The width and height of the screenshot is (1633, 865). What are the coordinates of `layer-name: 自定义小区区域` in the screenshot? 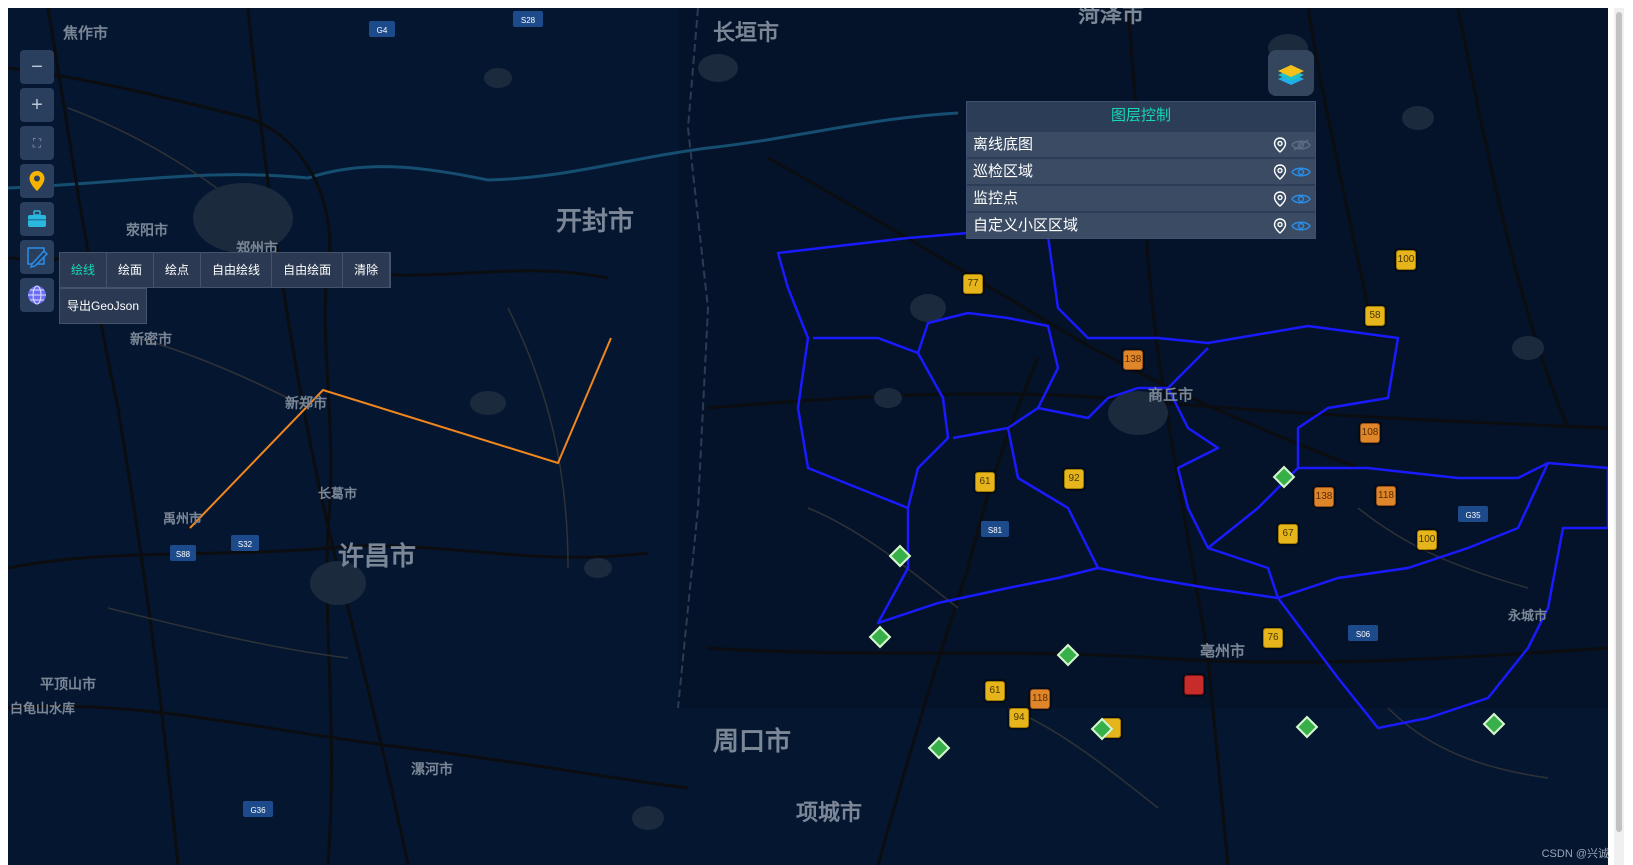 It's located at (1026, 225).